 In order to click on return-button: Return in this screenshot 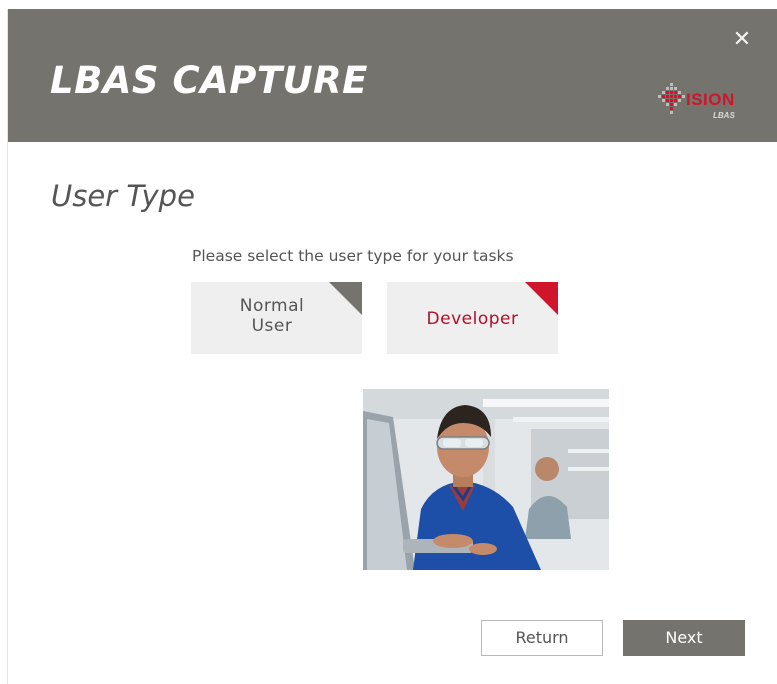, I will do `click(542, 638)`.